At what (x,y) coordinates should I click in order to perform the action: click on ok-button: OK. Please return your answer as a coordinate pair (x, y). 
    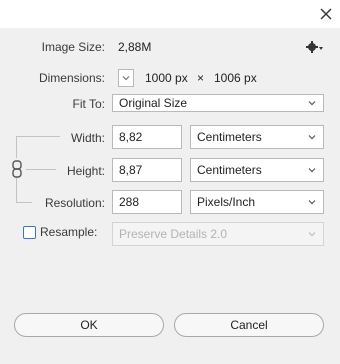
    Looking at the image, I should click on (89, 325).